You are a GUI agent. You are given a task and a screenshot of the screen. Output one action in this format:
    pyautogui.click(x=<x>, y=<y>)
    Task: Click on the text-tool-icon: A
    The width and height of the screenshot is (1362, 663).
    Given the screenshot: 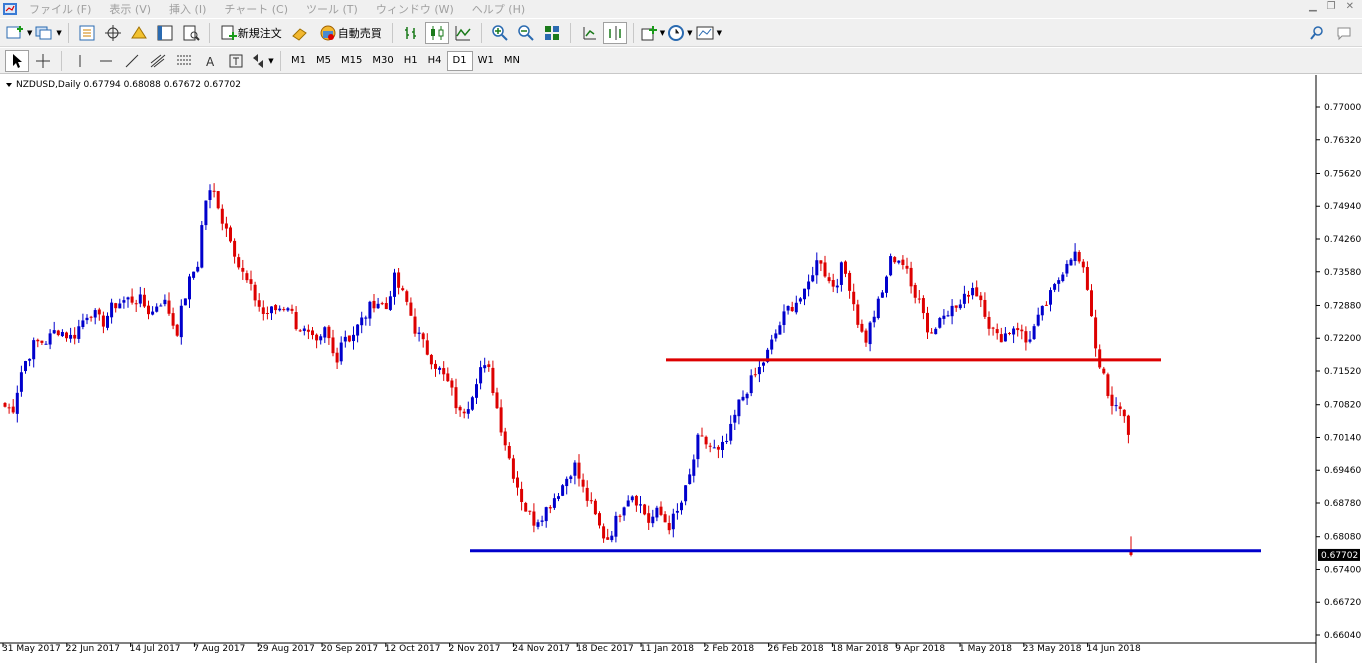 What is the action you would take?
    pyautogui.click(x=210, y=62)
    